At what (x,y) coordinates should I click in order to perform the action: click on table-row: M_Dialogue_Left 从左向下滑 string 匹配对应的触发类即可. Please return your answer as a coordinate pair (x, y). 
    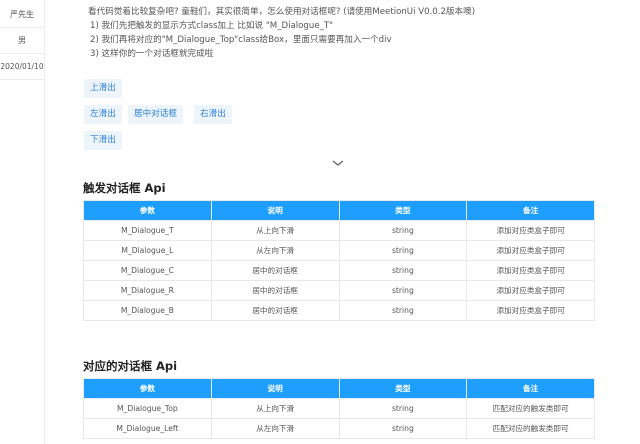
    Looking at the image, I should click on (339, 428).